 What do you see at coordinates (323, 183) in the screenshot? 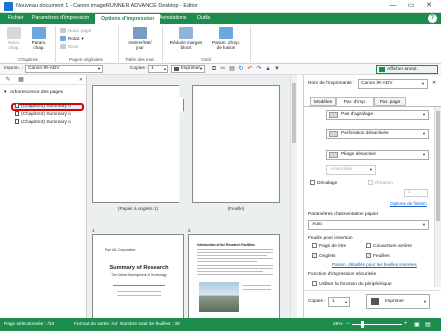
I see `offset-checkbox: Décalage` at bounding box center [323, 183].